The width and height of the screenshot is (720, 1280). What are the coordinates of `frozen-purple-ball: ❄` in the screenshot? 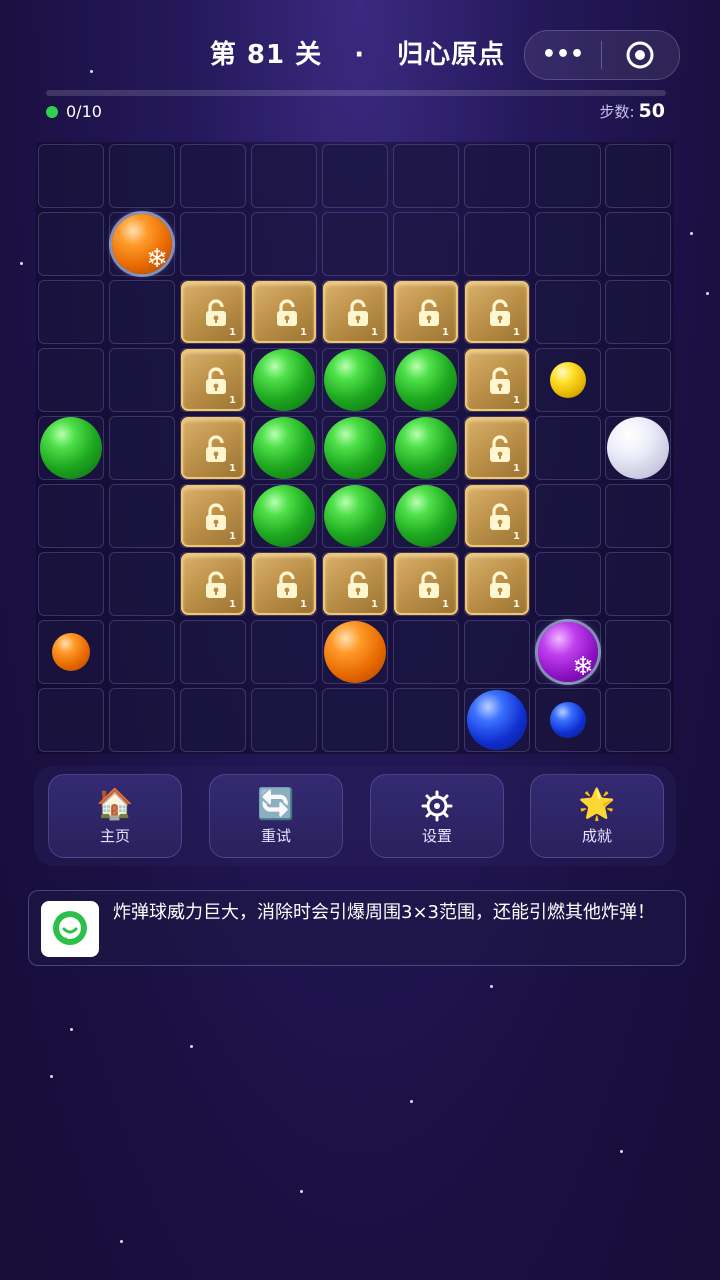 It's located at (568, 652).